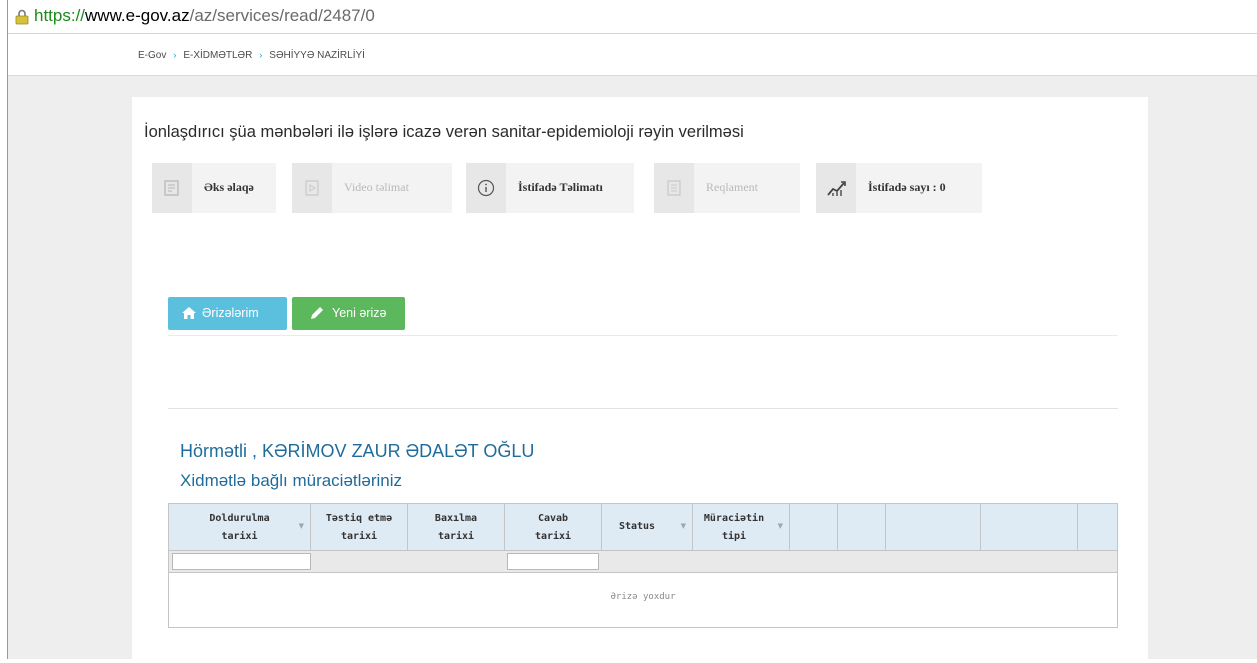 The height and width of the screenshot is (663, 1257). What do you see at coordinates (229, 187) in the screenshot?
I see `feedback-label: Əks əlaqə` at bounding box center [229, 187].